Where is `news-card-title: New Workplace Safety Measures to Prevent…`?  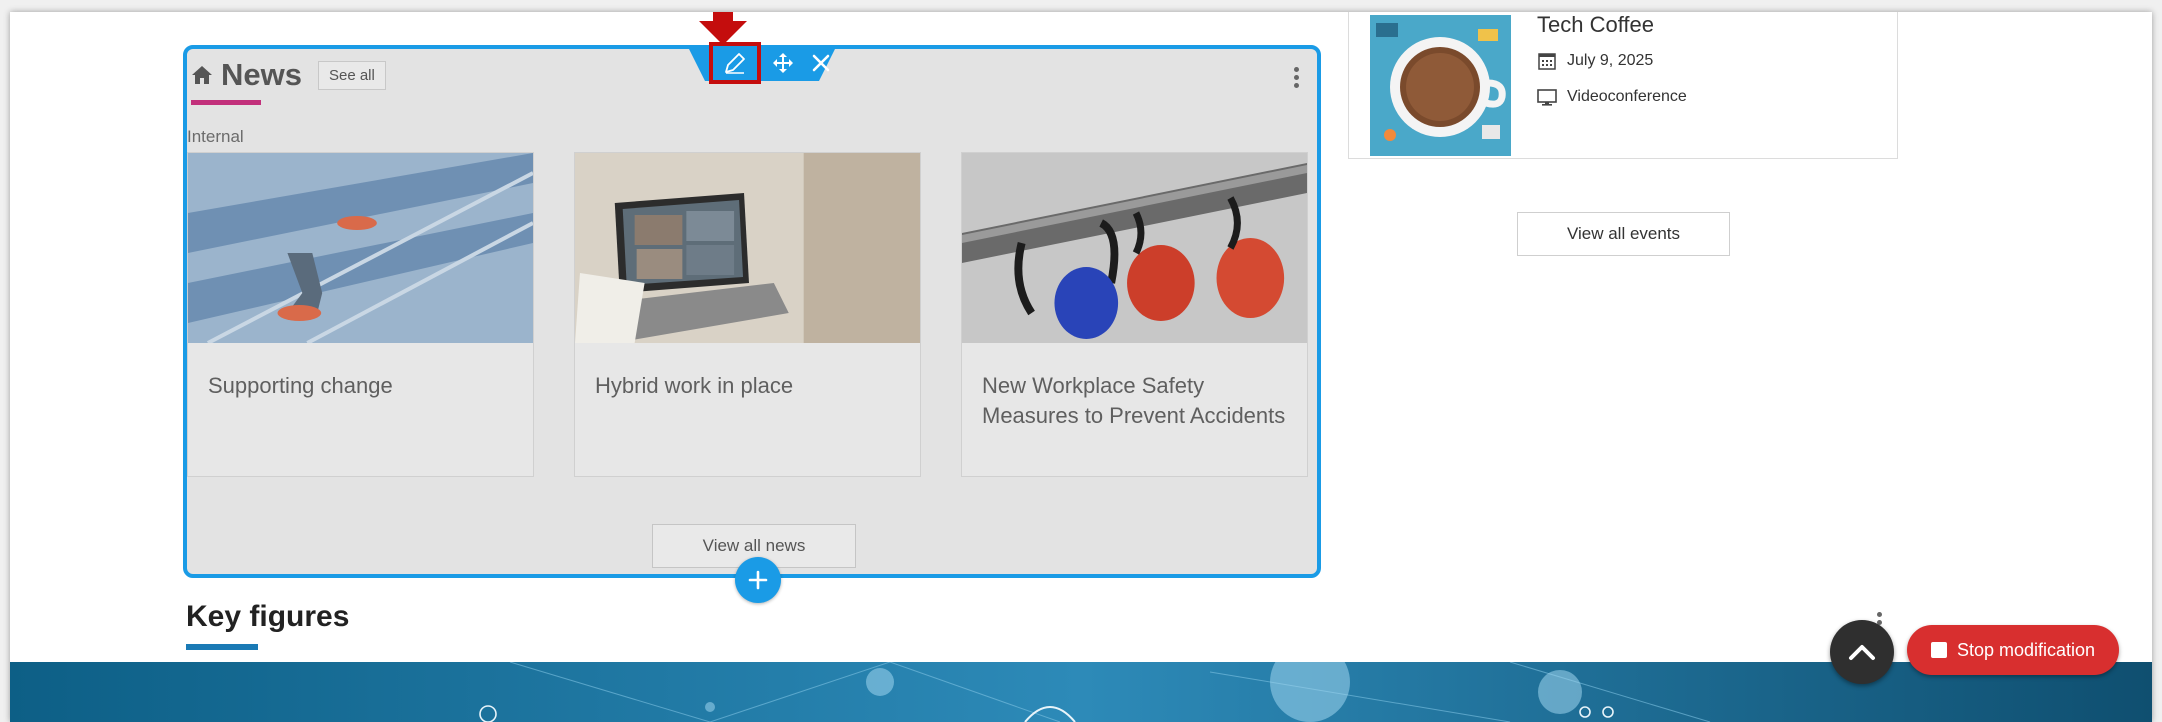
news-card-title: New Workplace Safety Measures to Prevent… is located at coordinates (1135, 401).